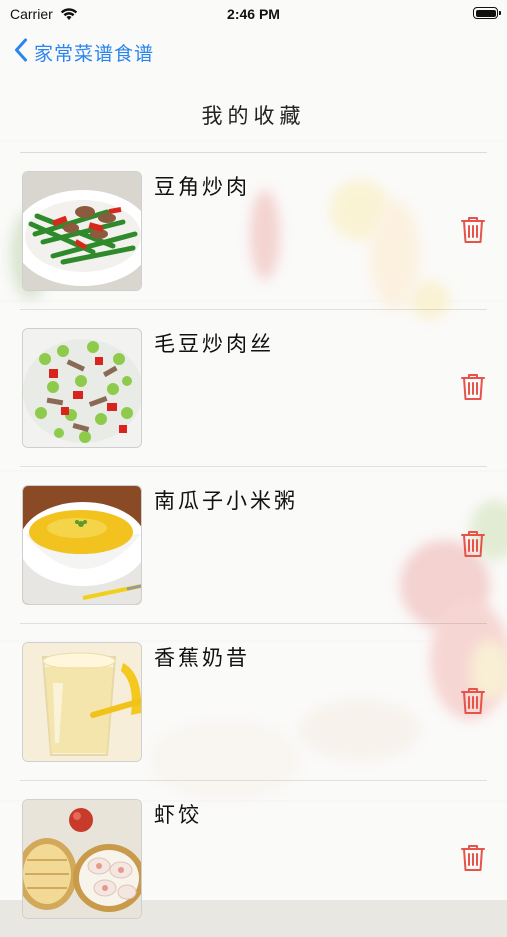 Image resolution: width=507 pixels, height=937 pixels. I want to click on status-time: 2:46 PM, so click(253, 14).